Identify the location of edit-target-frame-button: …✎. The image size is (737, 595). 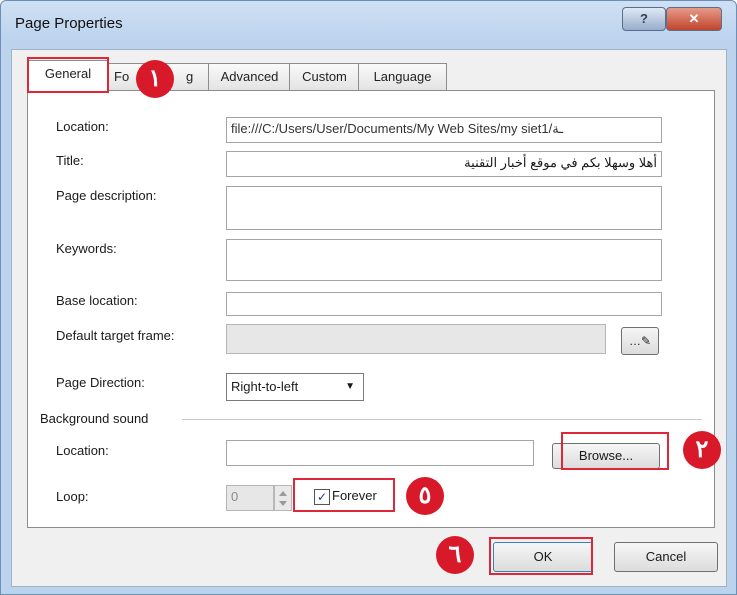
(640, 341).